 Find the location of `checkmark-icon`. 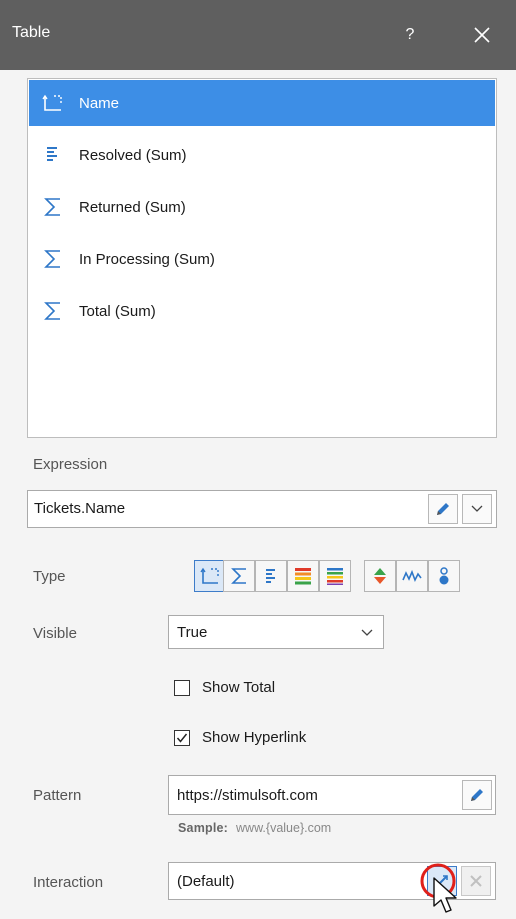

checkmark-icon is located at coordinates (182, 738).